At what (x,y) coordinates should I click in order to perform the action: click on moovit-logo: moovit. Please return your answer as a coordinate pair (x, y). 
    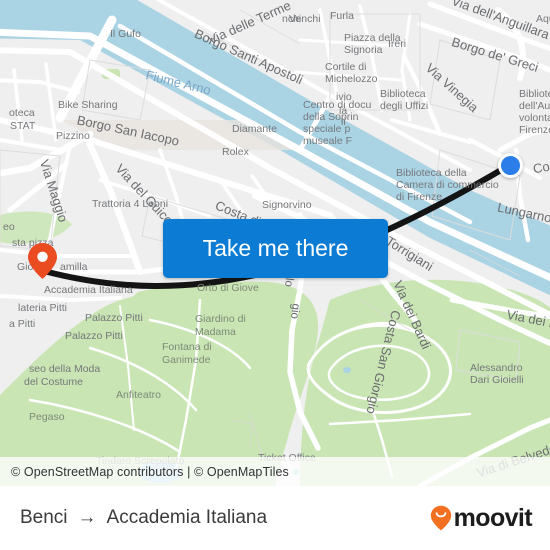
    Looking at the image, I should click on (481, 518).